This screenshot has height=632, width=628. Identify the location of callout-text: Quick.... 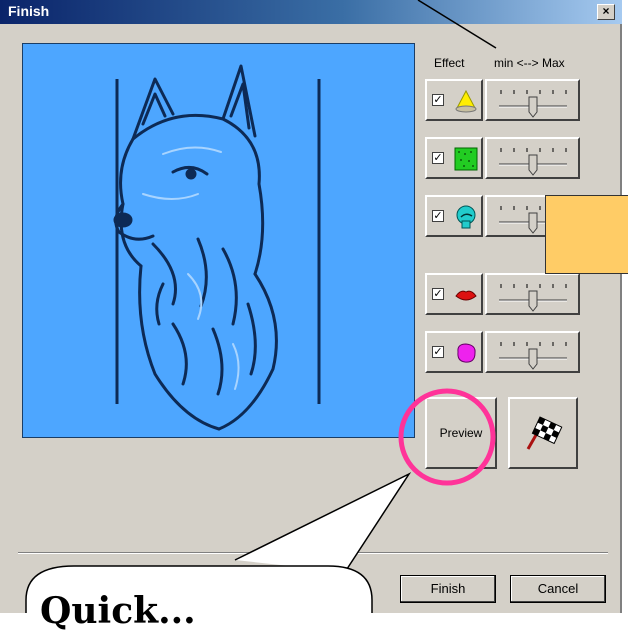
(118, 611).